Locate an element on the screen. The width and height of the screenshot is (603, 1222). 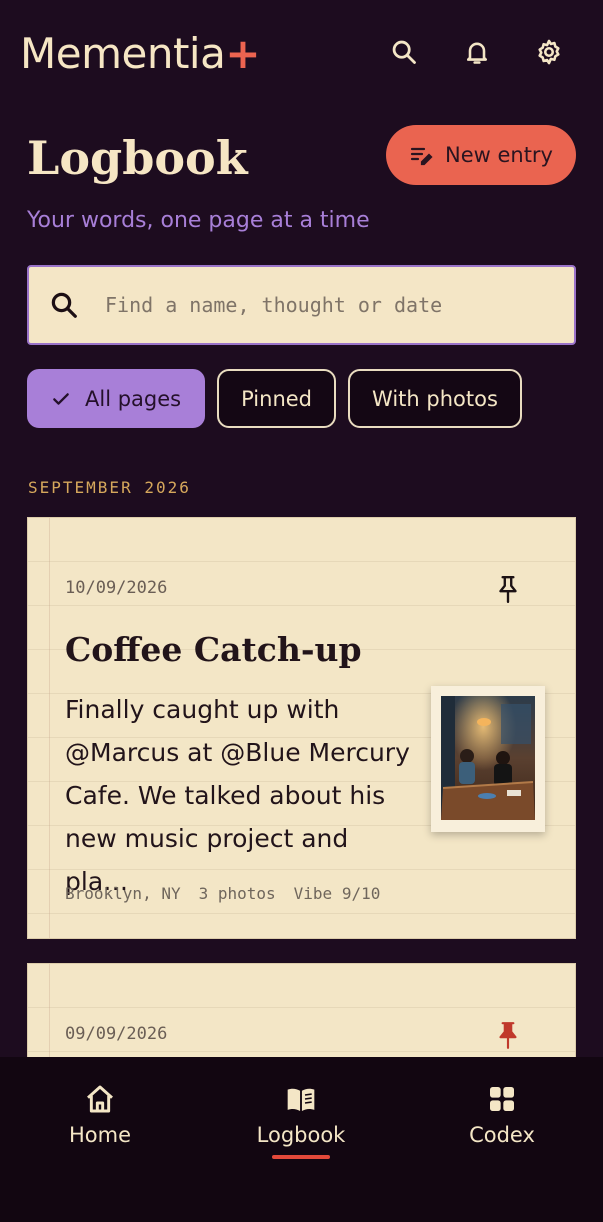
search-bar is located at coordinates (301, 305).